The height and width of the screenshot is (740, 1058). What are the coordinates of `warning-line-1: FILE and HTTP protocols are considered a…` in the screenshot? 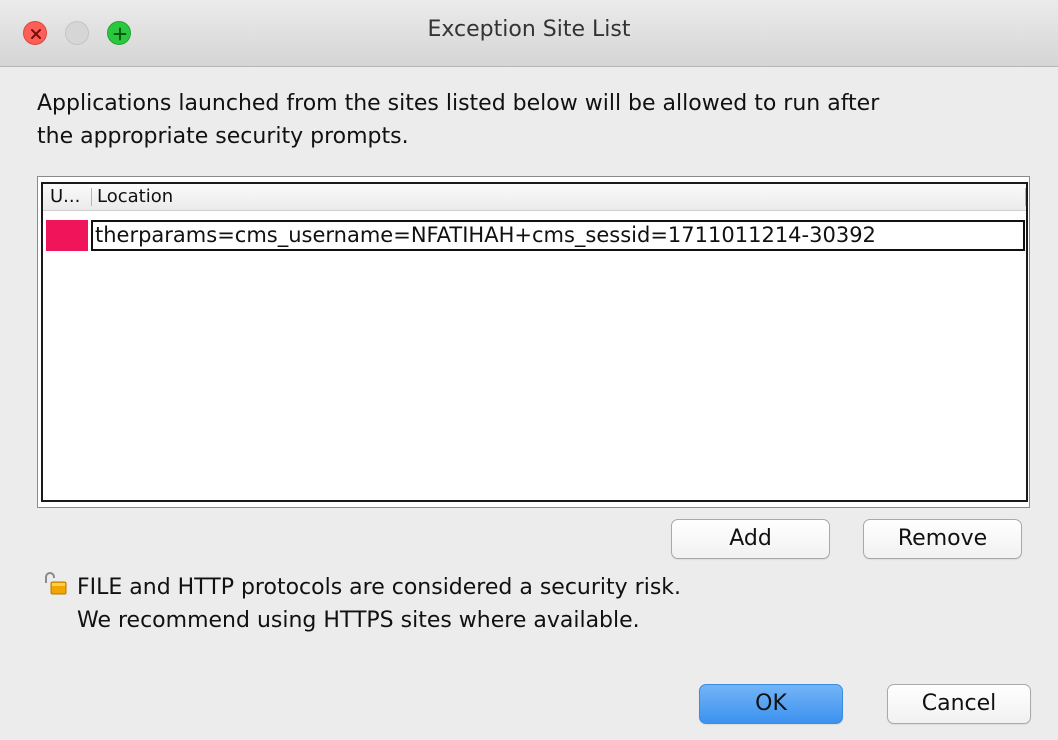 It's located at (379, 587).